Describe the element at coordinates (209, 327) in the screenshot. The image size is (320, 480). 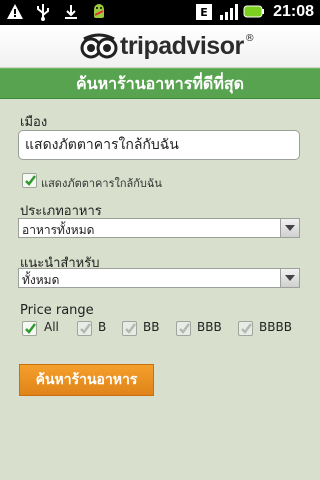
I see `price-bbb-label: BBB` at that location.